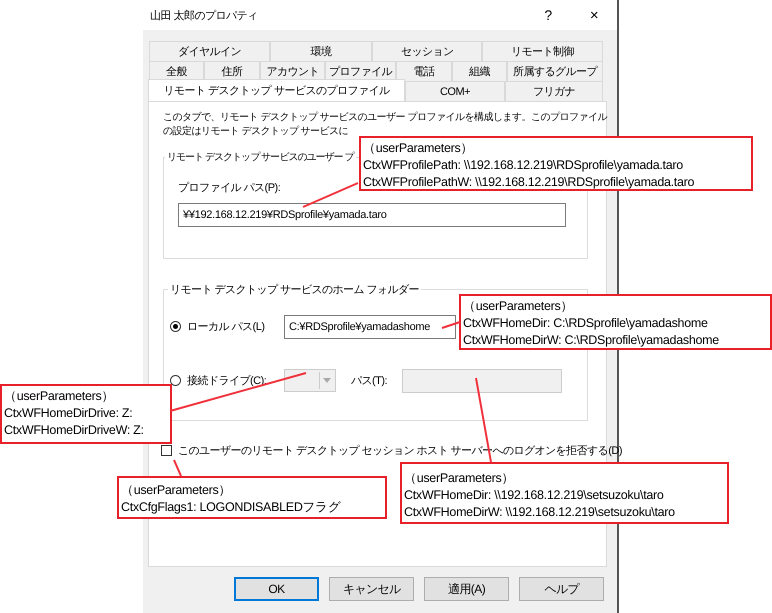  Describe the element at coordinates (229, 187) in the screenshot. I see `field-label: プロファイル パス(P):` at that location.